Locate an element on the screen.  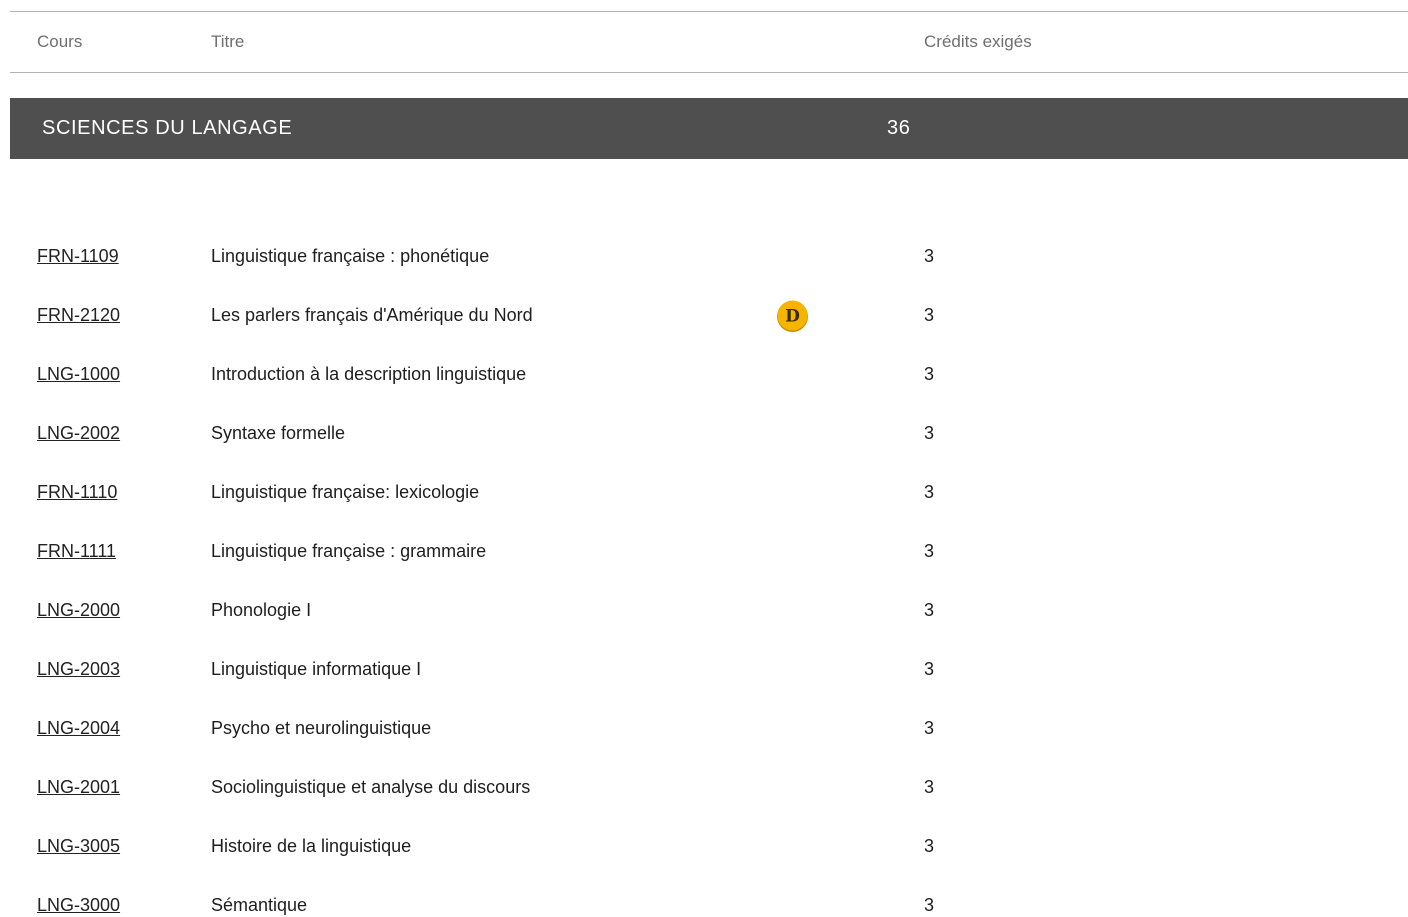
badge-letter: D is located at coordinates (792, 317).